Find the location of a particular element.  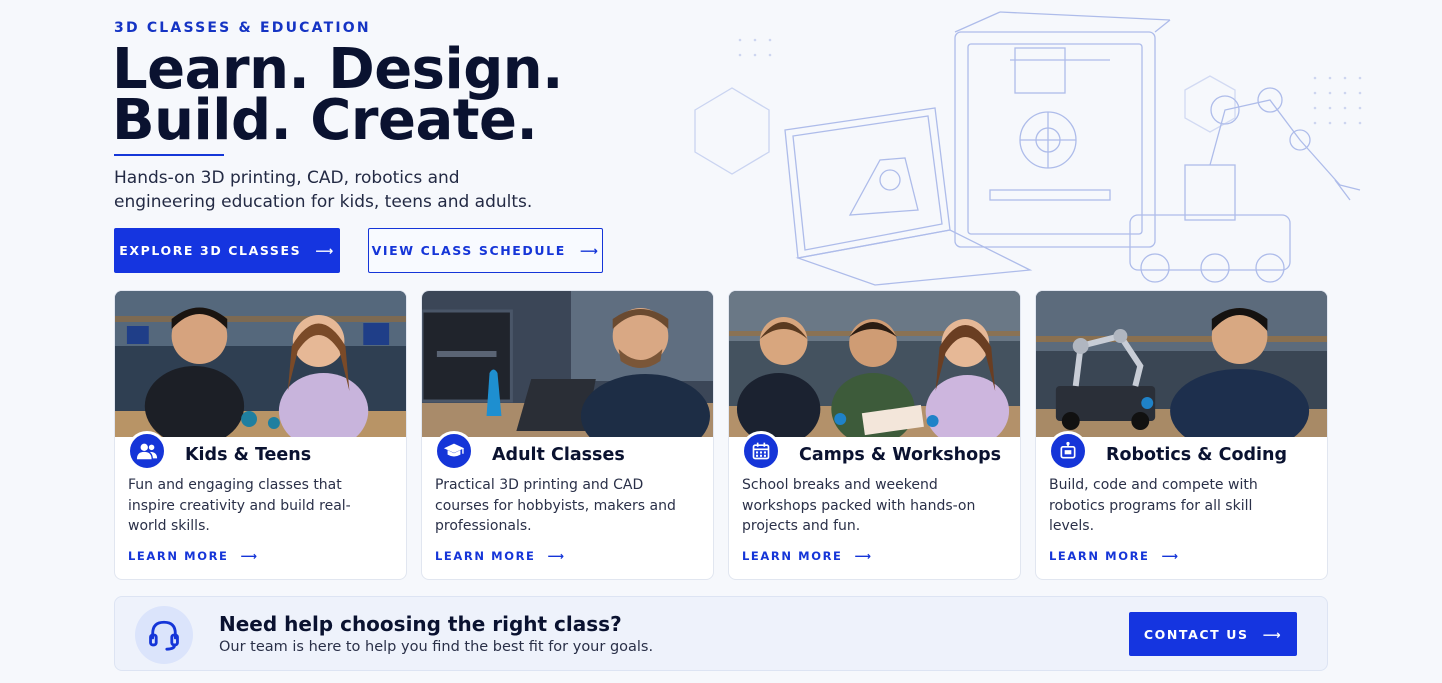

help-icon-circle is located at coordinates (164, 635).